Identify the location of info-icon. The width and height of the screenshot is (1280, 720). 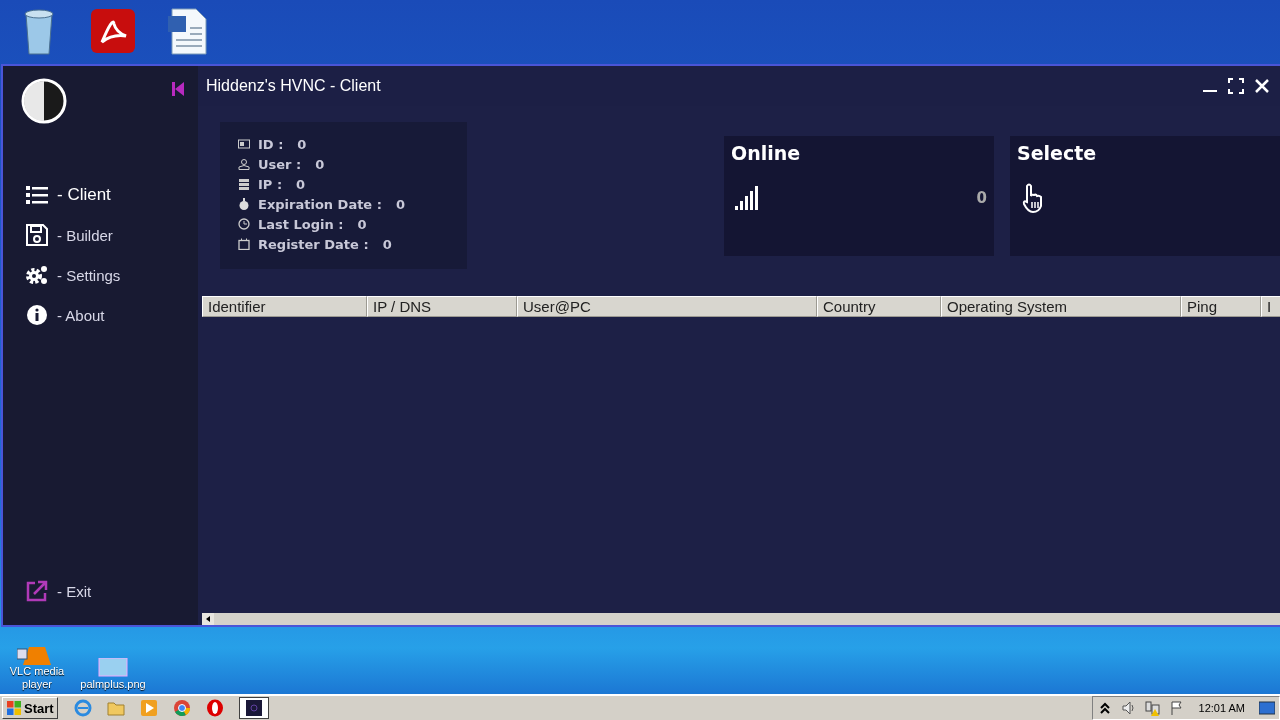
(37, 315).